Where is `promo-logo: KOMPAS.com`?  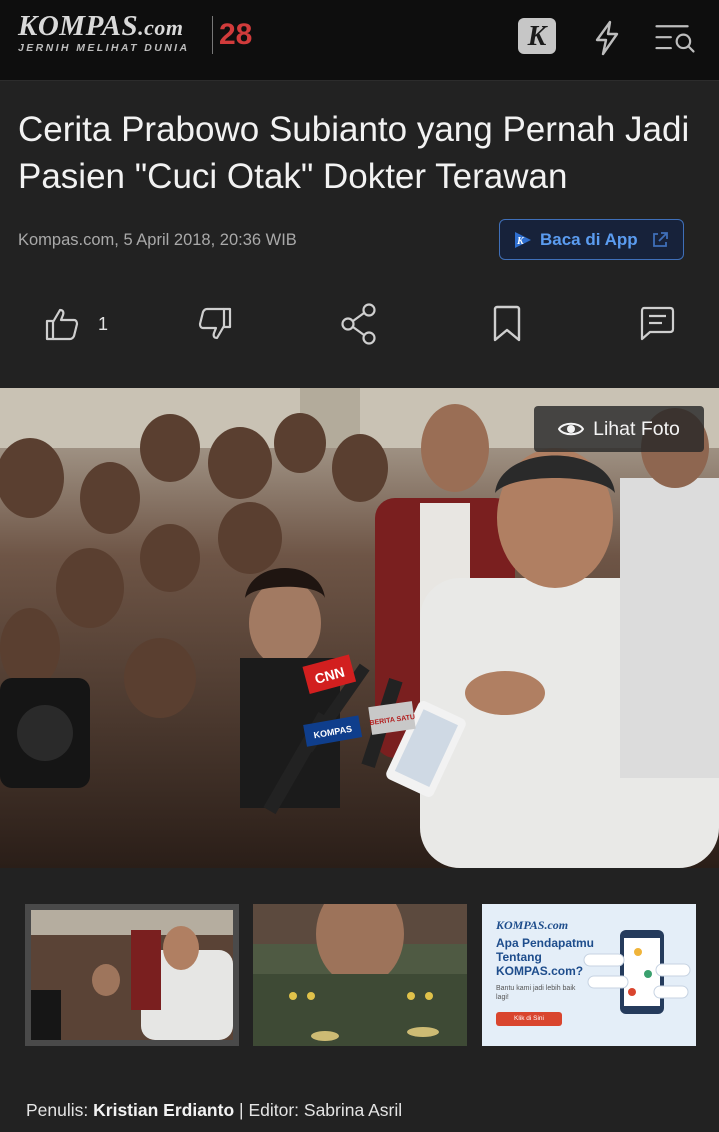
promo-logo: KOMPAS.com is located at coordinates (532, 925).